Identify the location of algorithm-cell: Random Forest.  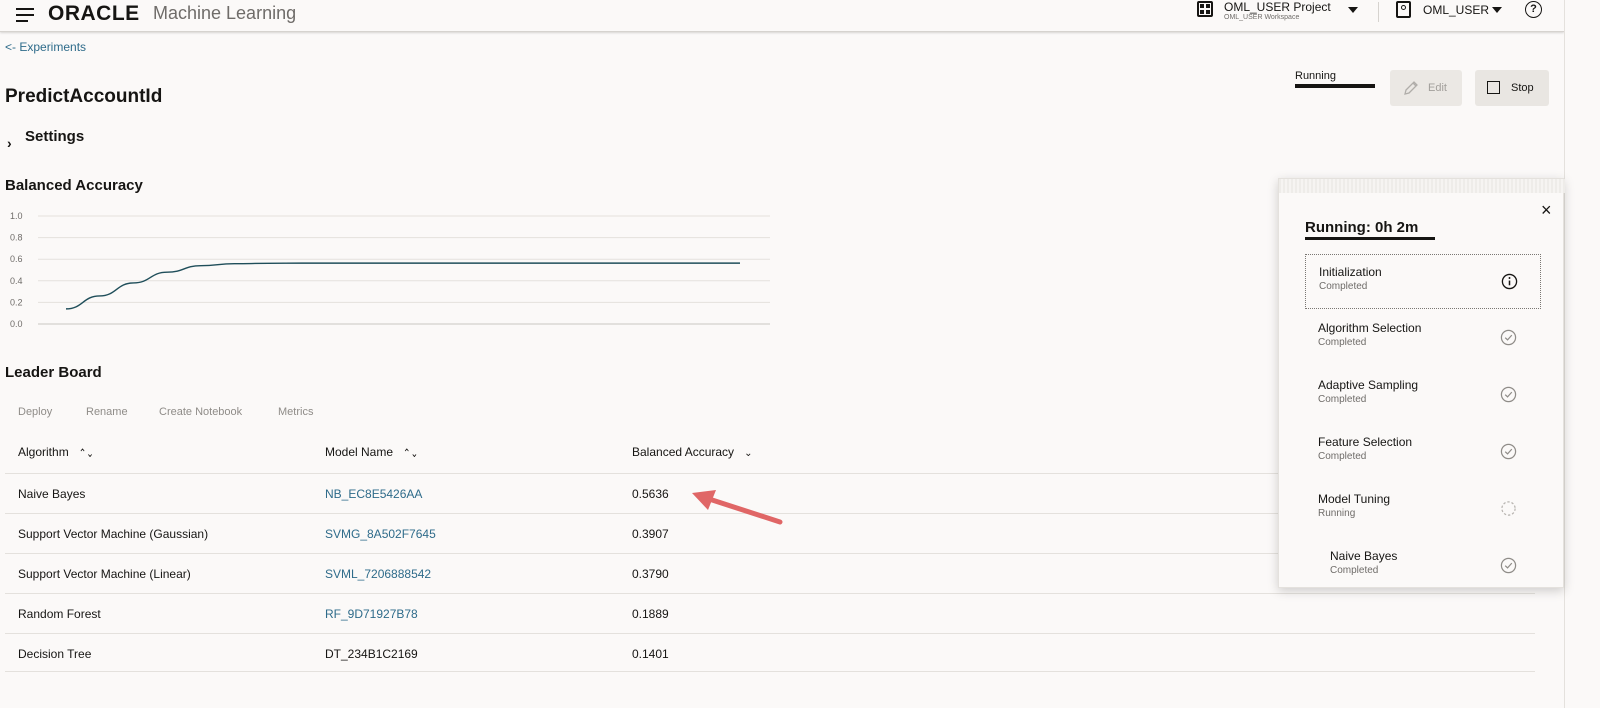
(59, 614).